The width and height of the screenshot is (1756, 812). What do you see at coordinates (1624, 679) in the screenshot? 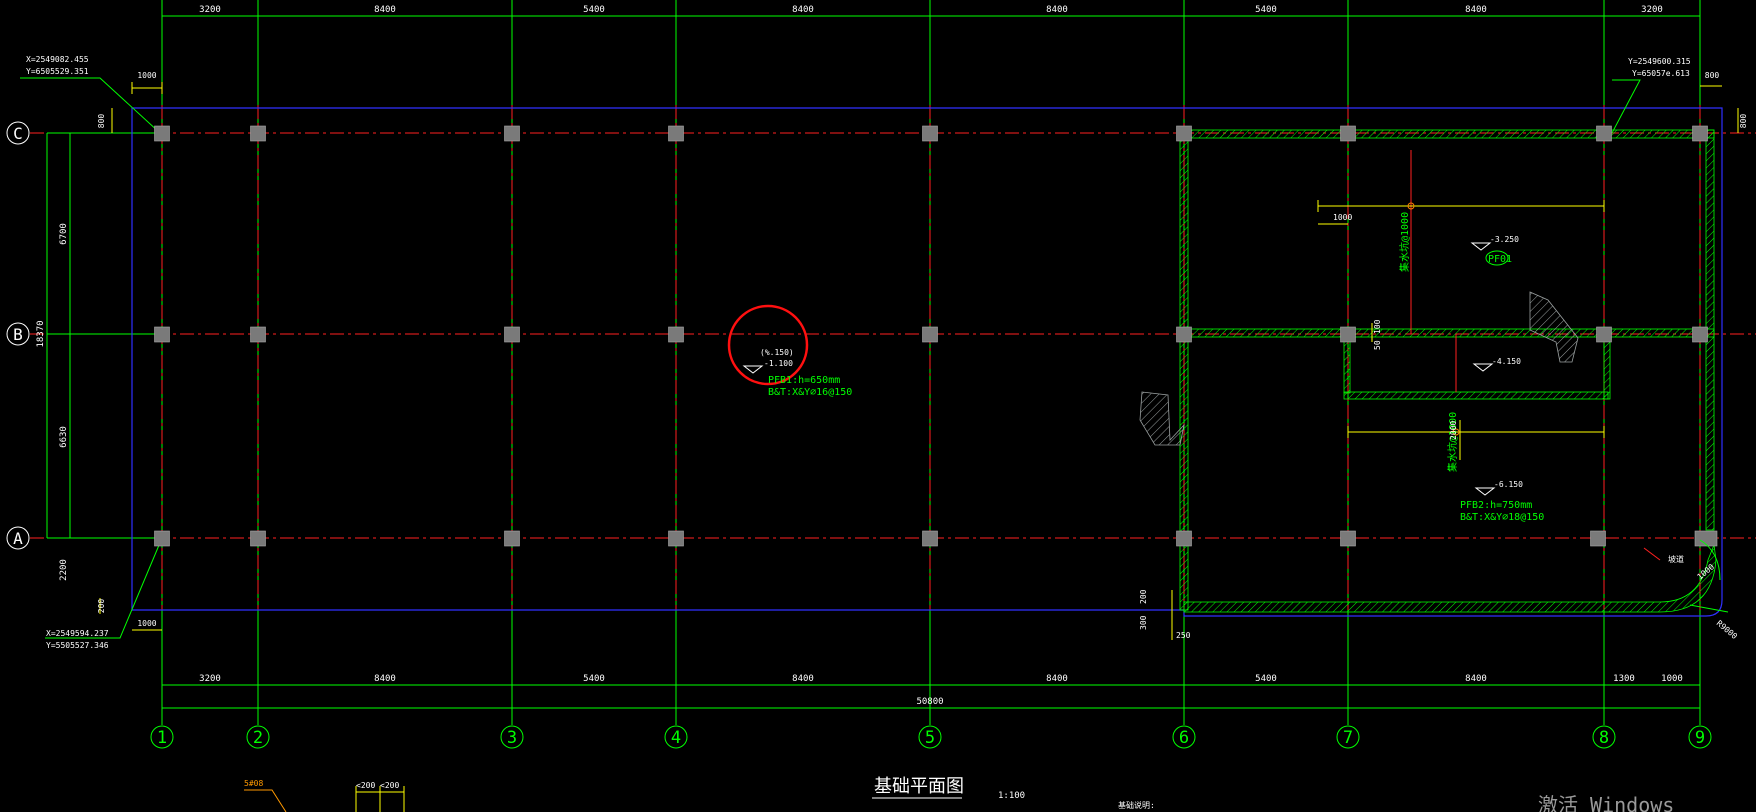
I see `bottom-dim: 1300` at bounding box center [1624, 679].